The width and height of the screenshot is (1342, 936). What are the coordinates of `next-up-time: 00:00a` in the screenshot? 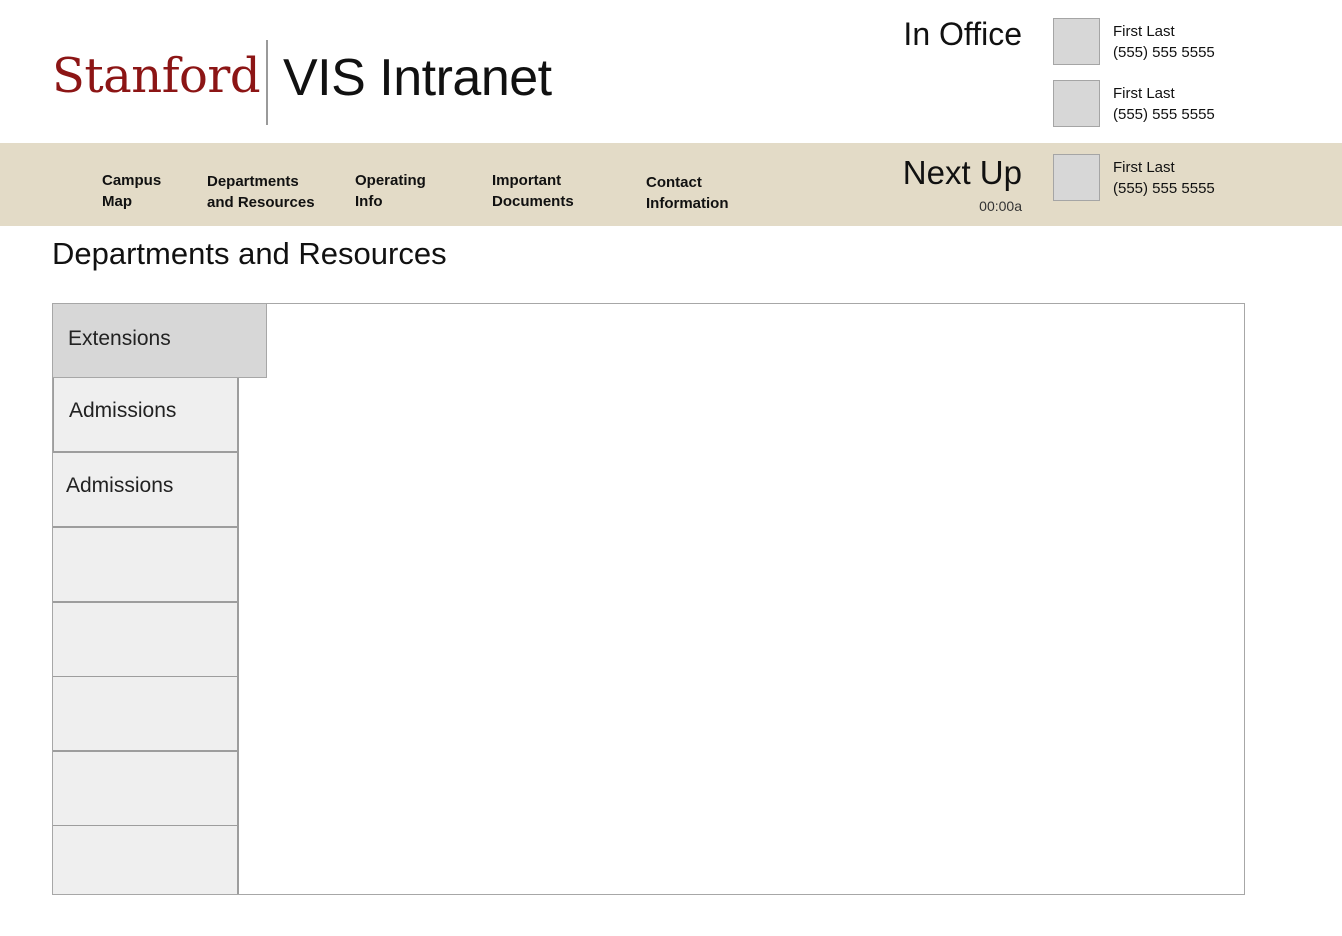 It's located at (1000, 206).